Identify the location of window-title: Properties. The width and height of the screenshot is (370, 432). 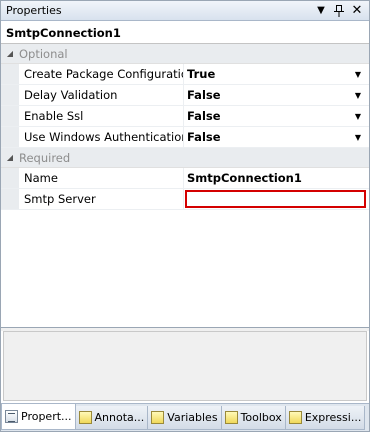
(34, 10).